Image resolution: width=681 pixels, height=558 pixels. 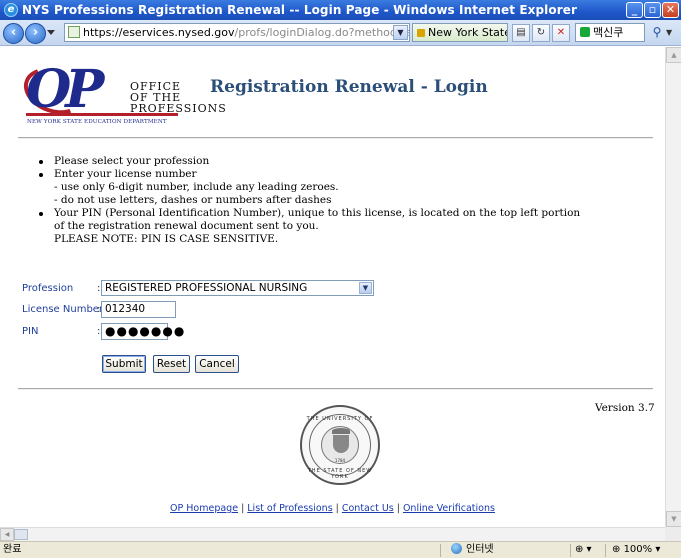 What do you see at coordinates (561, 33) in the screenshot?
I see `stop-icon: ✕` at bounding box center [561, 33].